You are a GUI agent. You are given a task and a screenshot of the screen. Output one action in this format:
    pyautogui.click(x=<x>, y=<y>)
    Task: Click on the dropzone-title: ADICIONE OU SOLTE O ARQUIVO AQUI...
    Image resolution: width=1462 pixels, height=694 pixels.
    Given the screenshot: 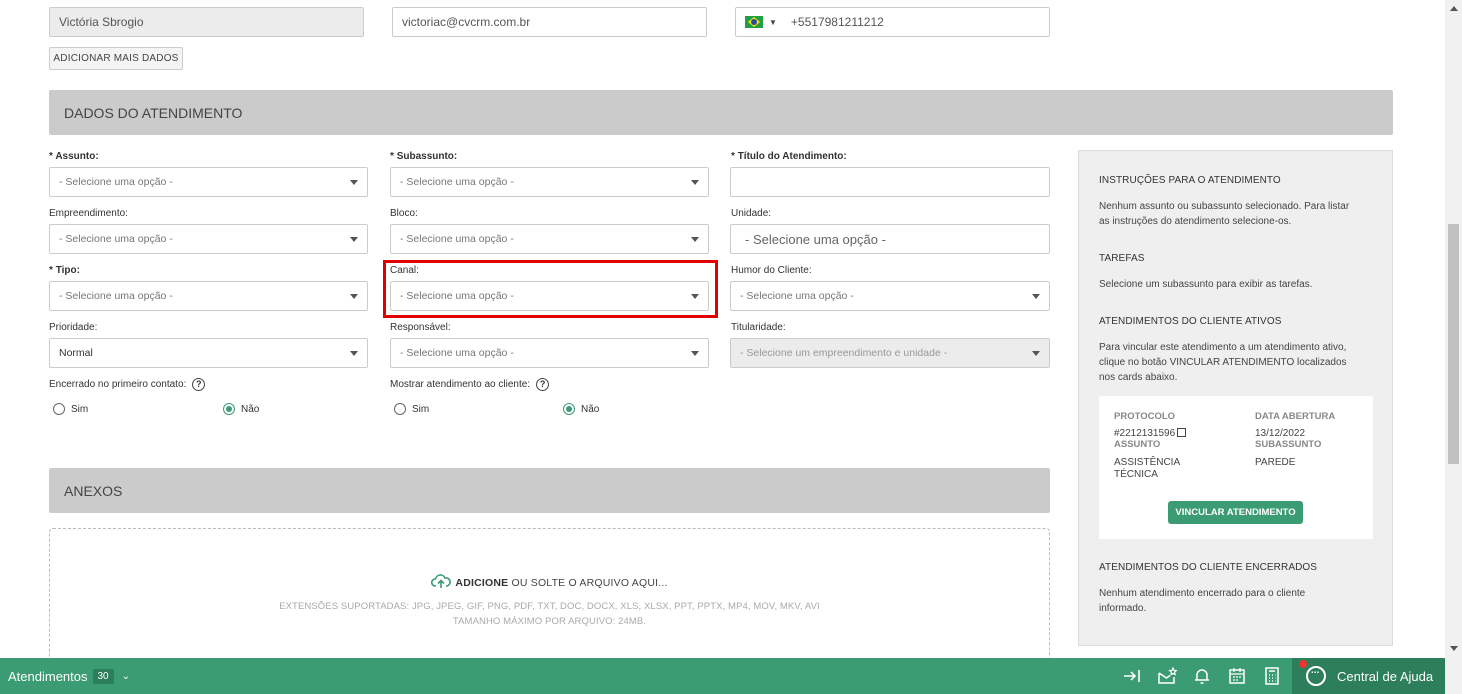 What is the action you would take?
    pyautogui.click(x=549, y=581)
    